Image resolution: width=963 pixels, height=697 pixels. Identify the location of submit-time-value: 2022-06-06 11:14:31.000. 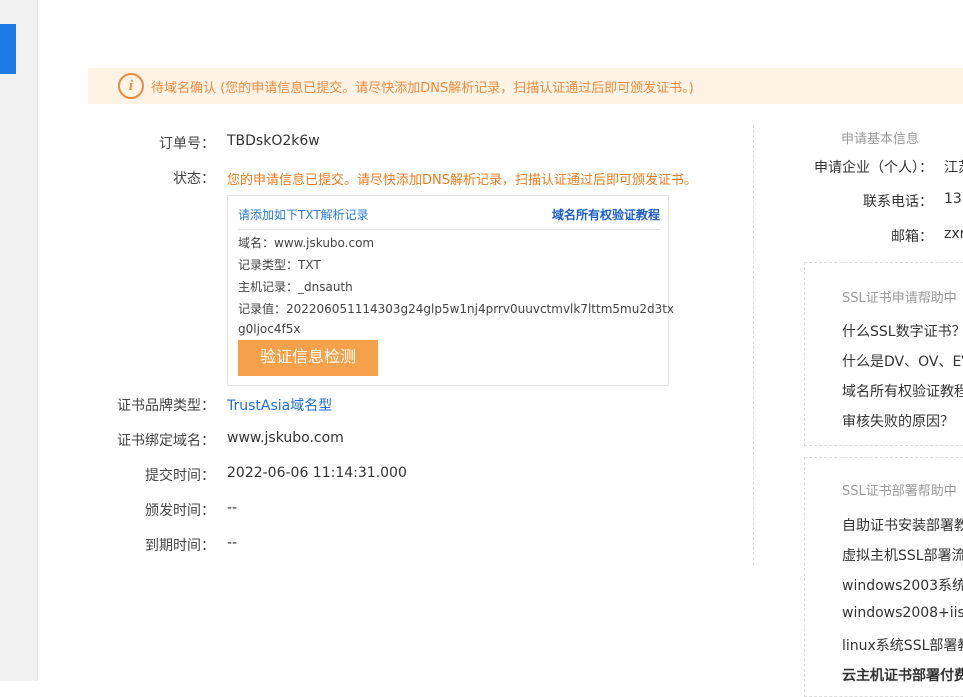
(317, 473).